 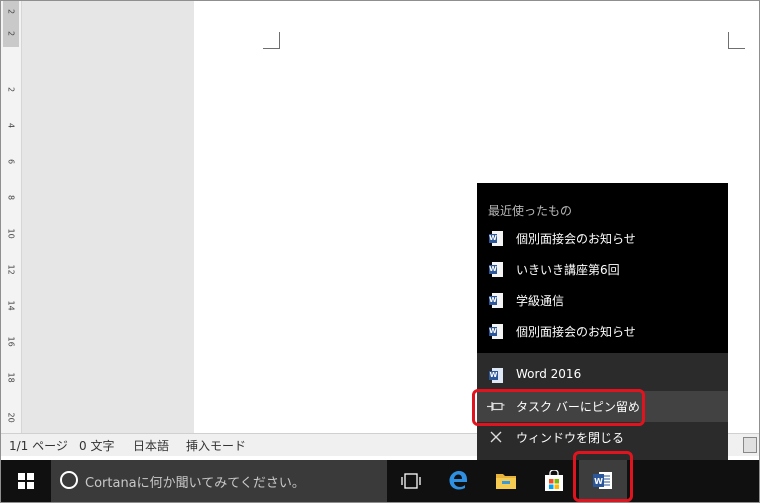 I want to click on search-placeholder: Cortanaに何か聞いてみてください。, so click(x=195, y=483).